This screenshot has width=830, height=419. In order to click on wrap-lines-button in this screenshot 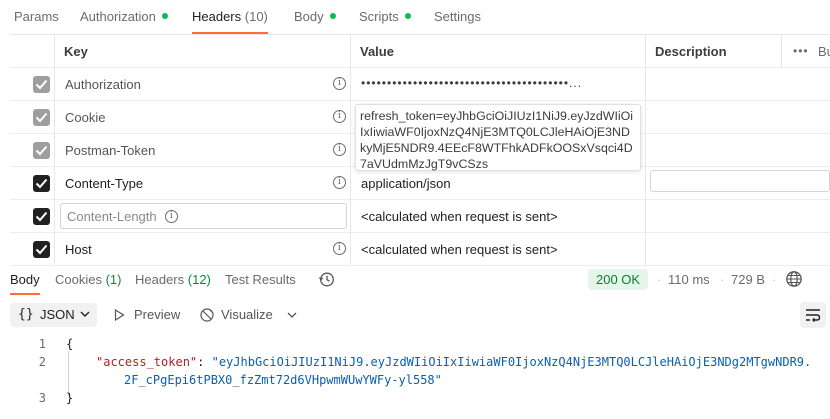, I will do `click(813, 315)`.